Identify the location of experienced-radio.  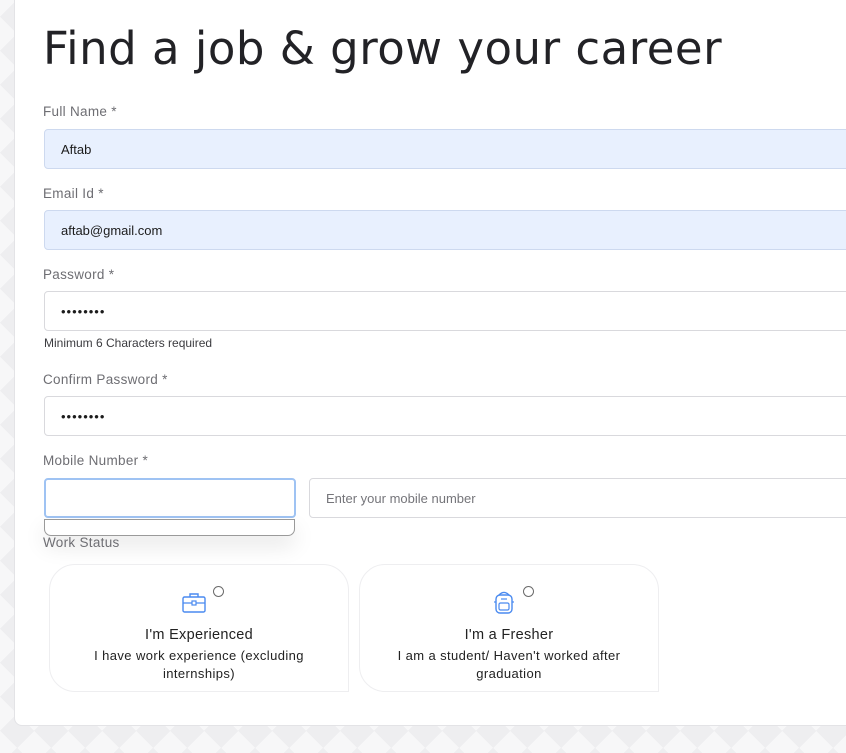
(218, 591).